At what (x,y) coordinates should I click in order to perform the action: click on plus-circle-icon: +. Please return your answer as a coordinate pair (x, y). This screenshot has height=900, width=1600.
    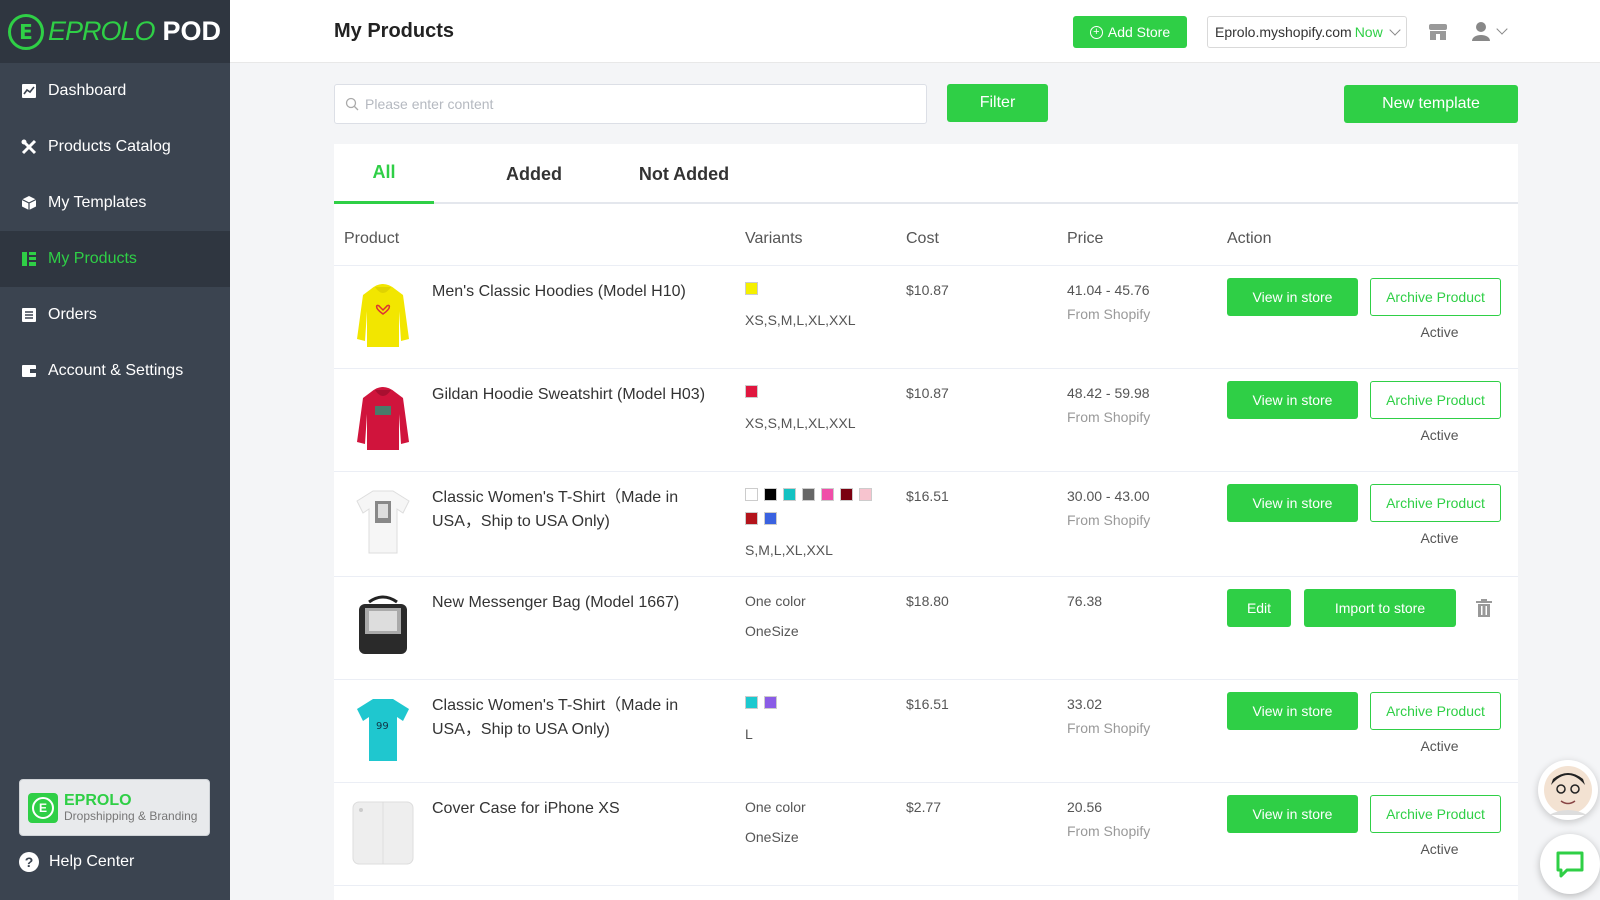
    Looking at the image, I should click on (1096, 32).